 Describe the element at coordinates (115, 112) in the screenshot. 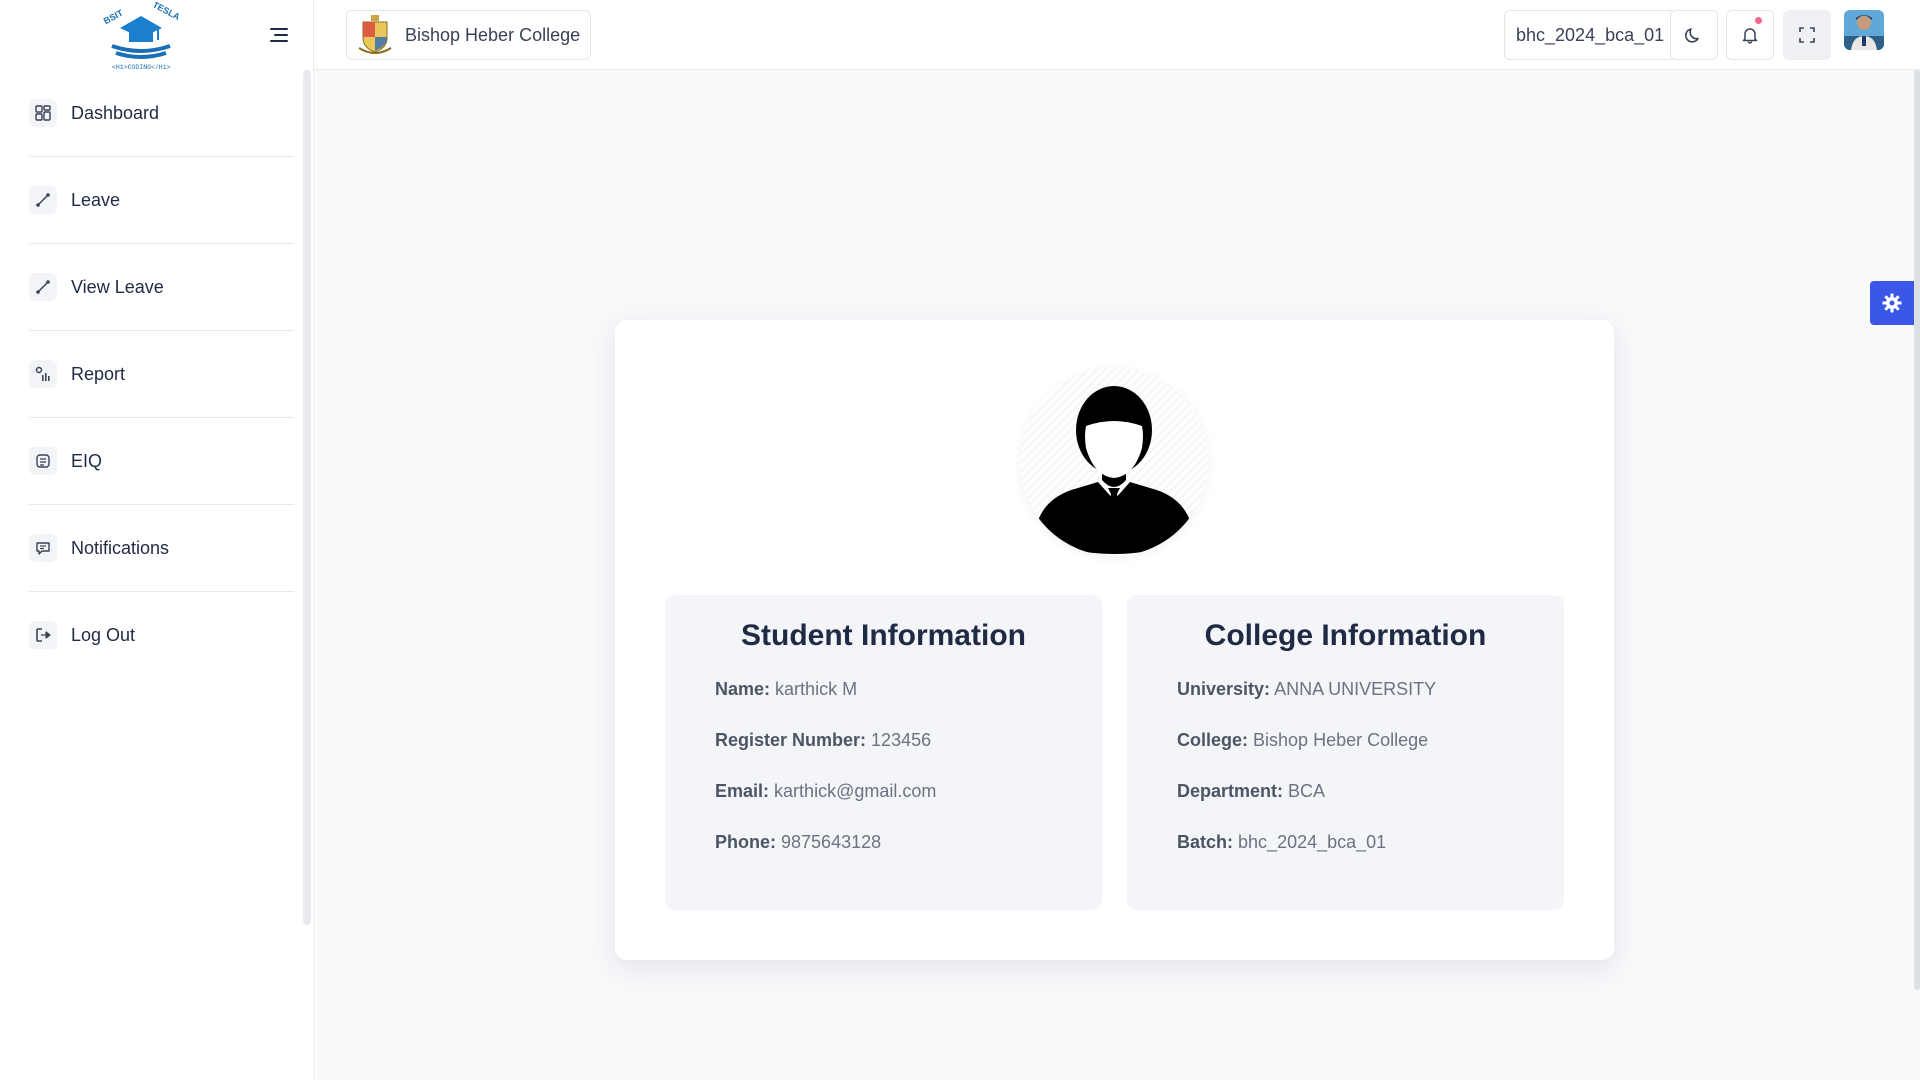

I see `sidebar-item-label: Dashboard` at that location.